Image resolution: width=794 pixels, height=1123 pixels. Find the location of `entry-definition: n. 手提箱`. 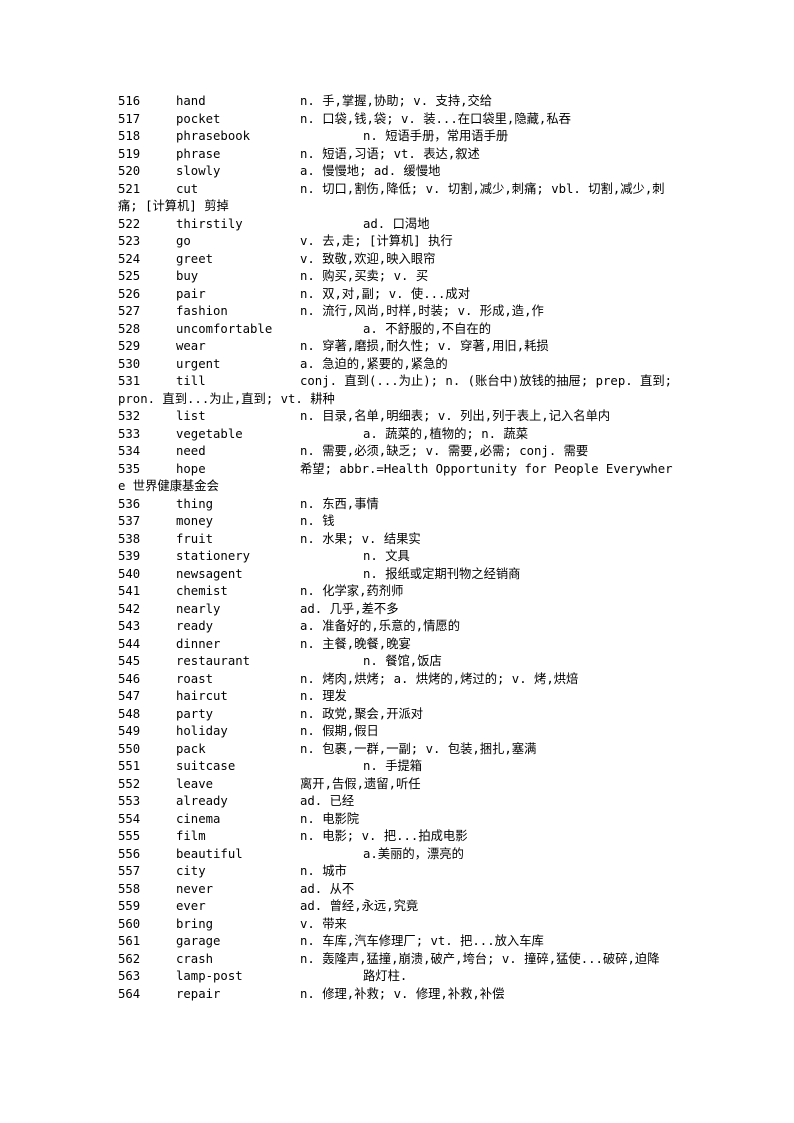

entry-definition: n. 手提箱 is located at coordinates (393, 766).